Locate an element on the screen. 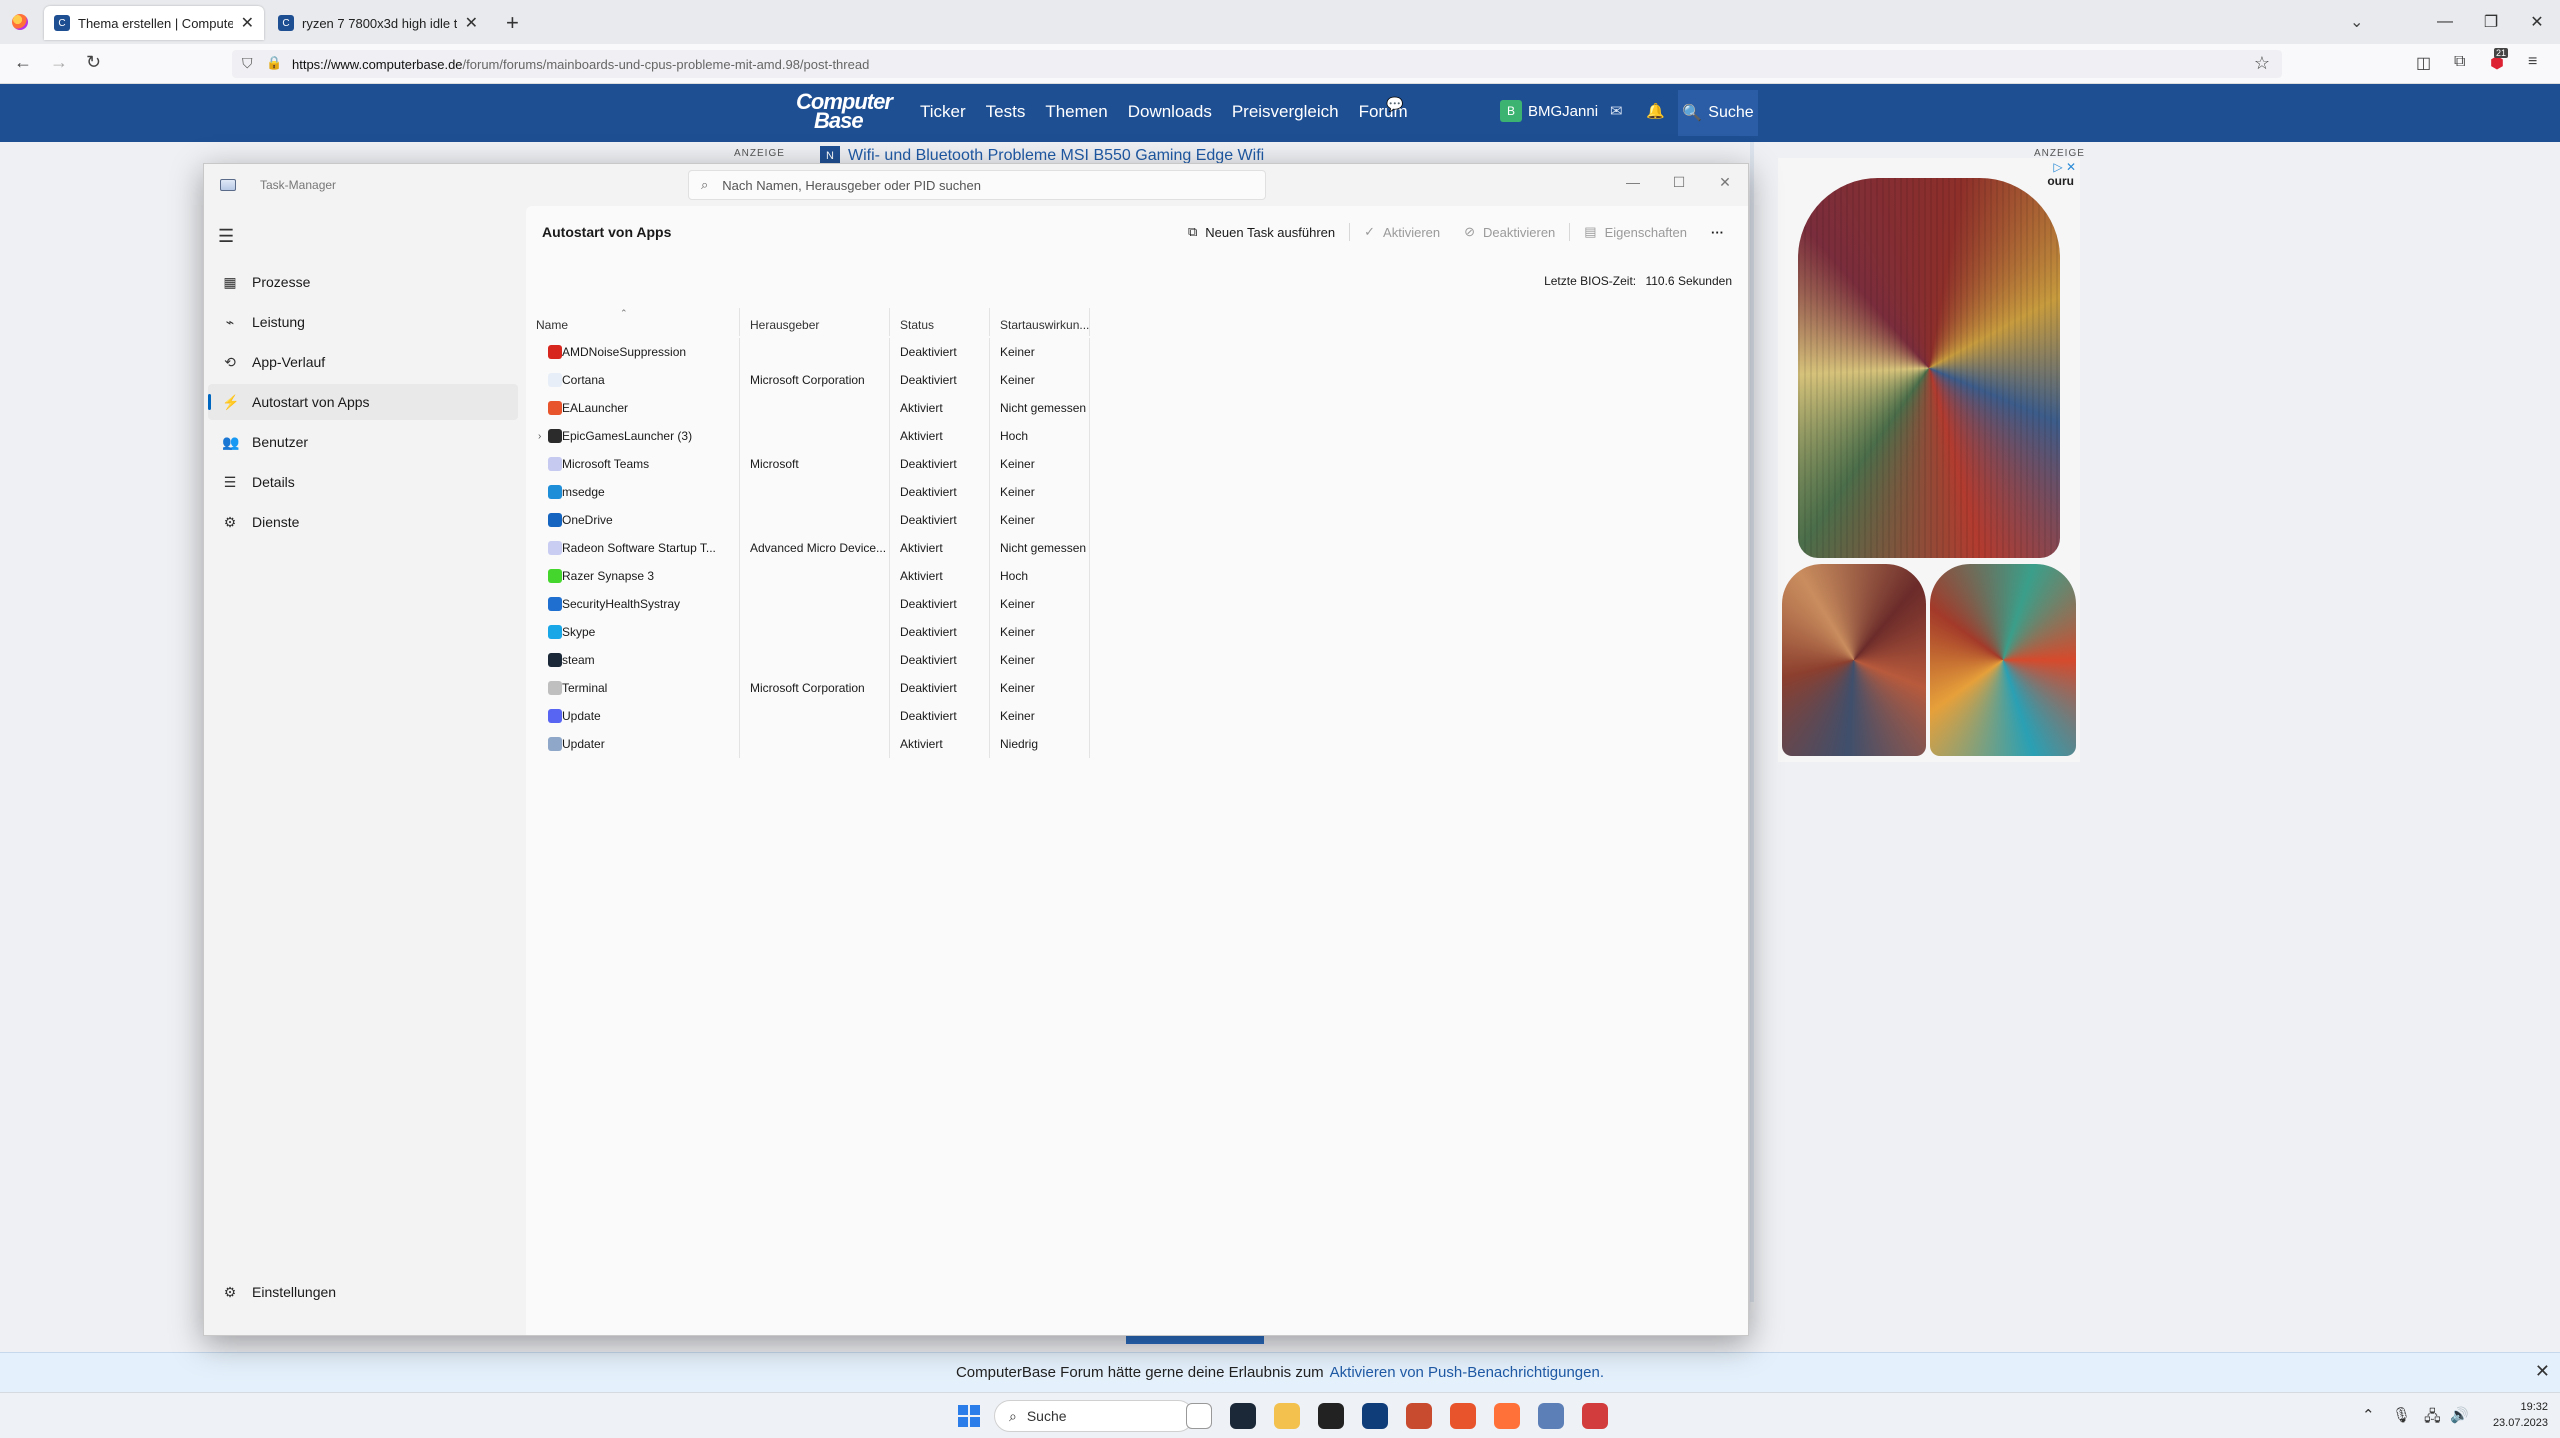  cell-name: › EpicGamesLauncher (3) is located at coordinates (633, 436).